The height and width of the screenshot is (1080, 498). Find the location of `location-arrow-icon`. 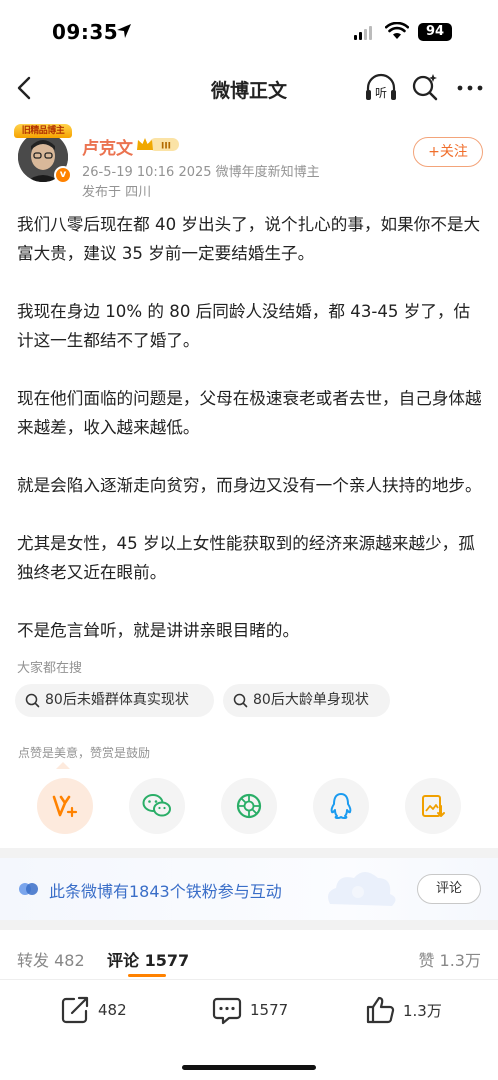

location-arrow-icon is located at coordinates (124, 31).